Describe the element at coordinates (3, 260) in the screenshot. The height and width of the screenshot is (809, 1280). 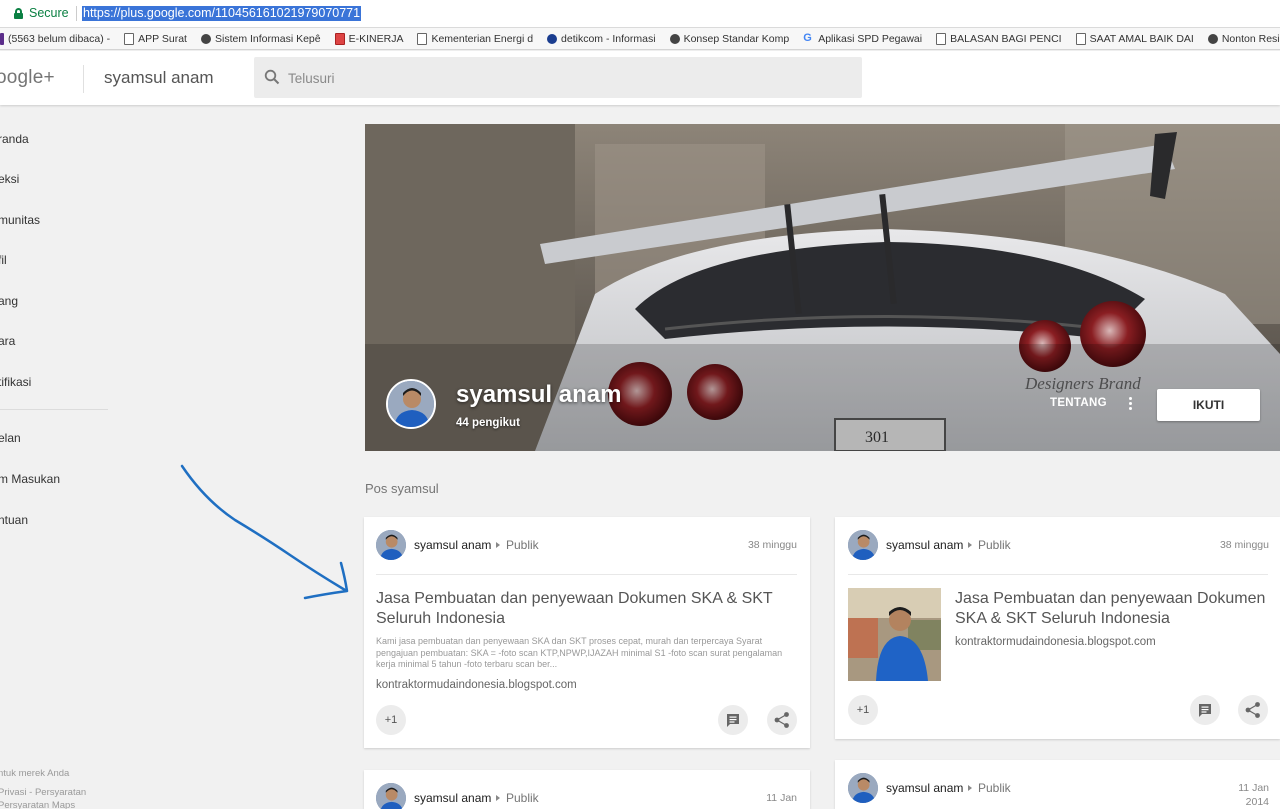
I see `sidebar-item-profil: fil` at that location.